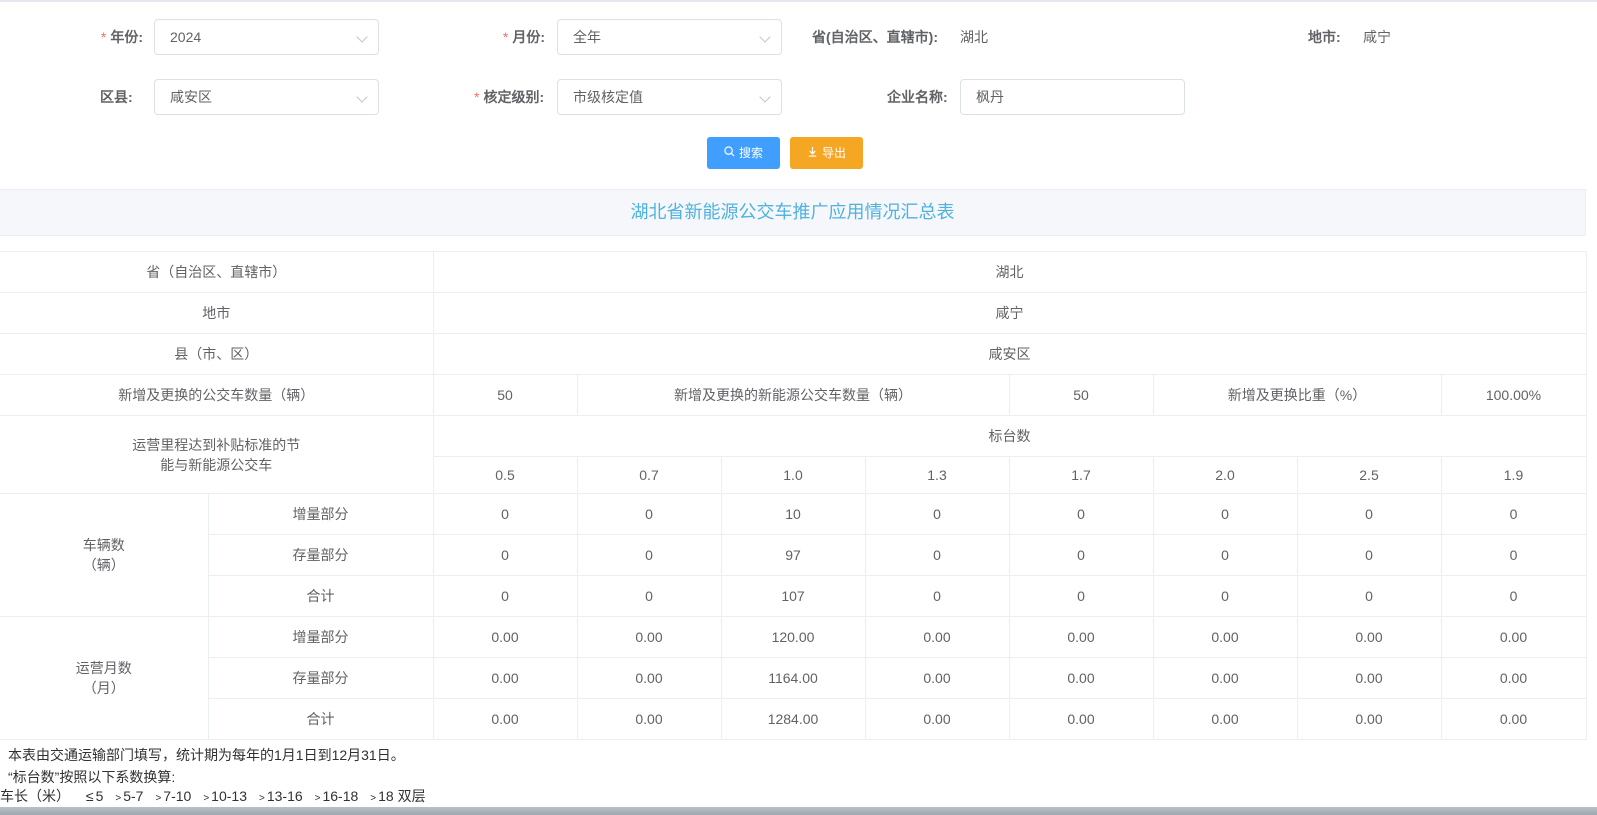  What do you see at coordinates (1072, 97) in the screenshot?
I see `company-input: 枫丹` at bounding box center [1072, 97].